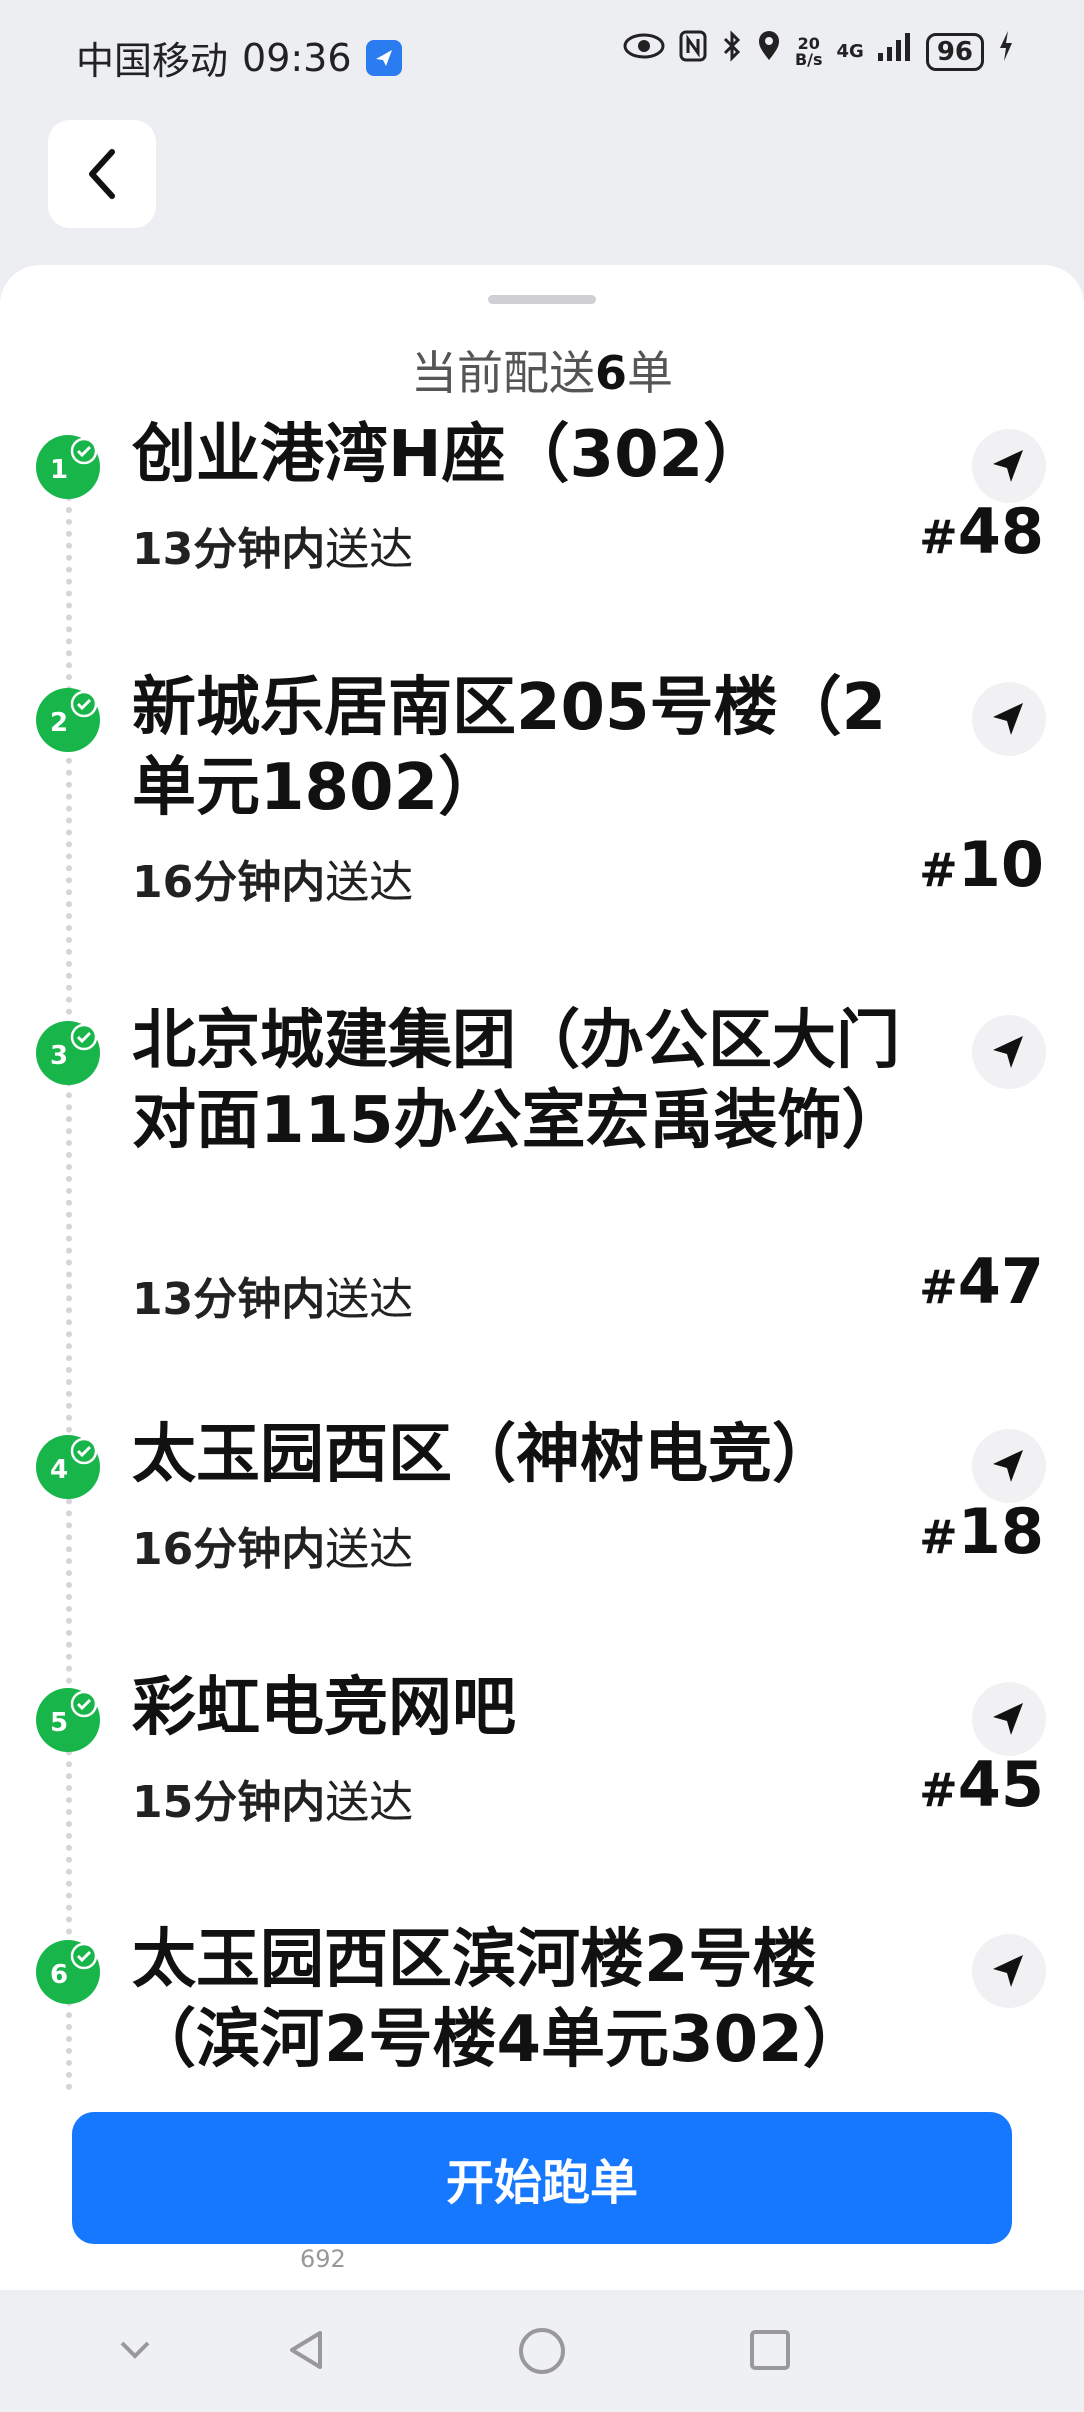 The width and height of the screenshot is (1084, 2412). I want to click on order-number-value: 48, so click(1000, 531).